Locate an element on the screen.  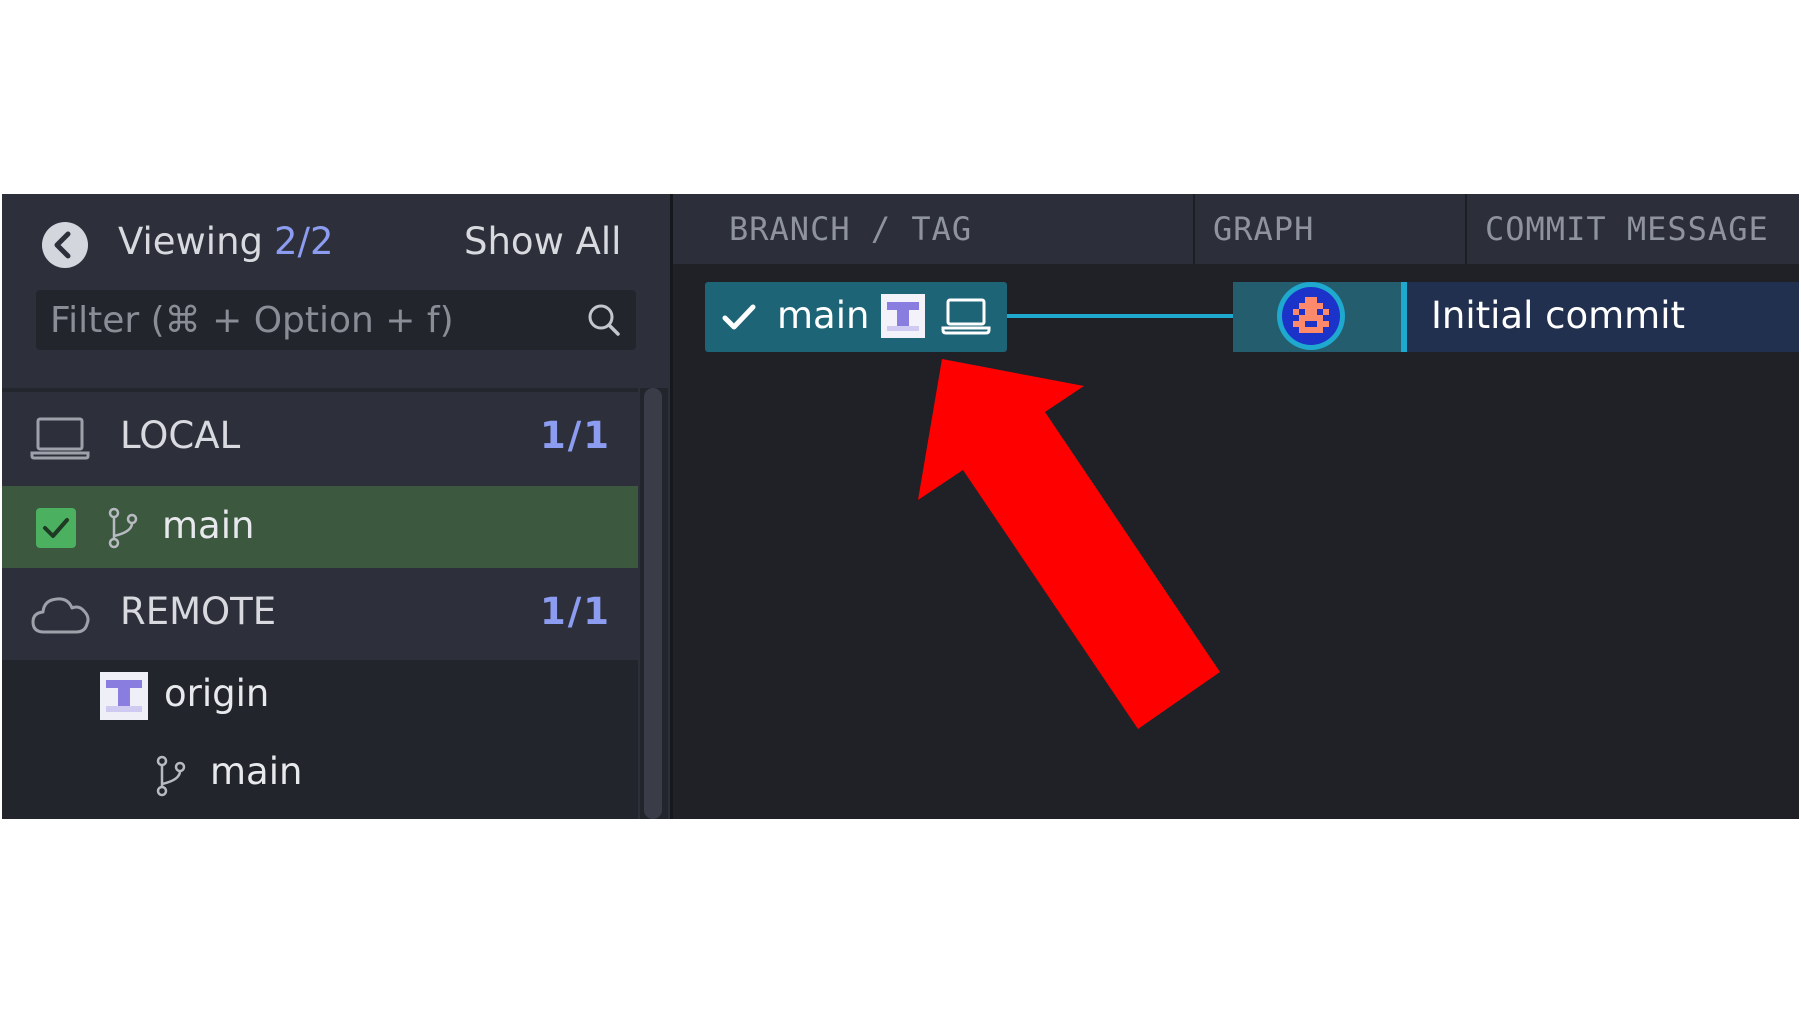
cloud-icon is located at coordinates (60, 615).